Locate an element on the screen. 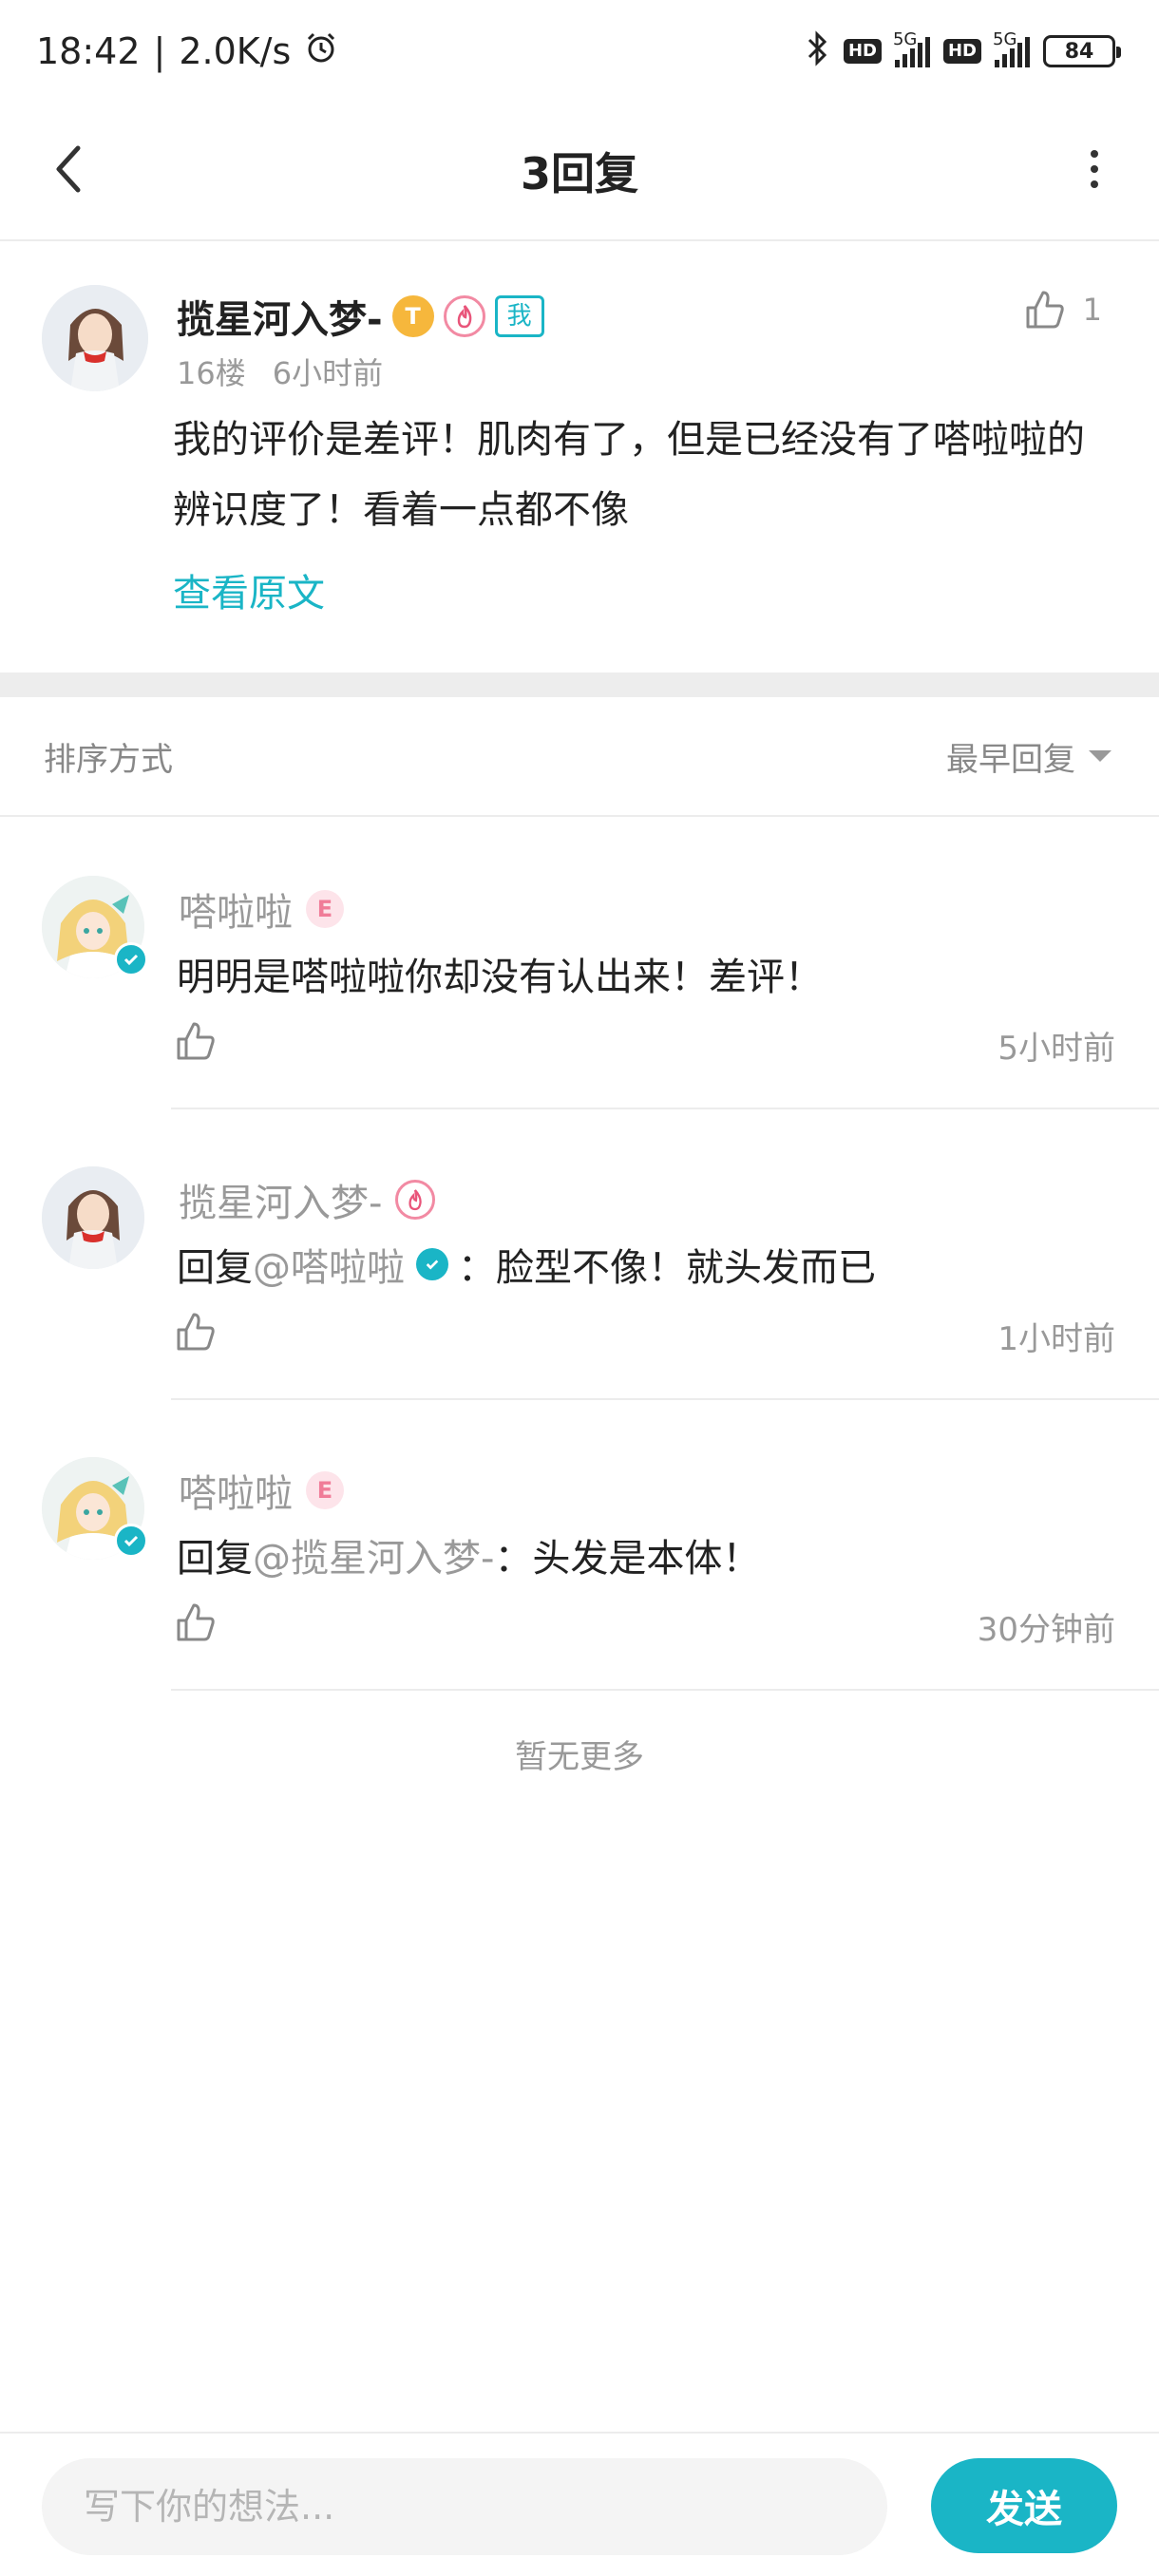 The width and height of the screenshot is (1159, 2576). reply-item: 嗒啦啦 E 明明是嗒啦啦你却没有认出来！差评！ 5小时前 is located at coordinates (579, 964).